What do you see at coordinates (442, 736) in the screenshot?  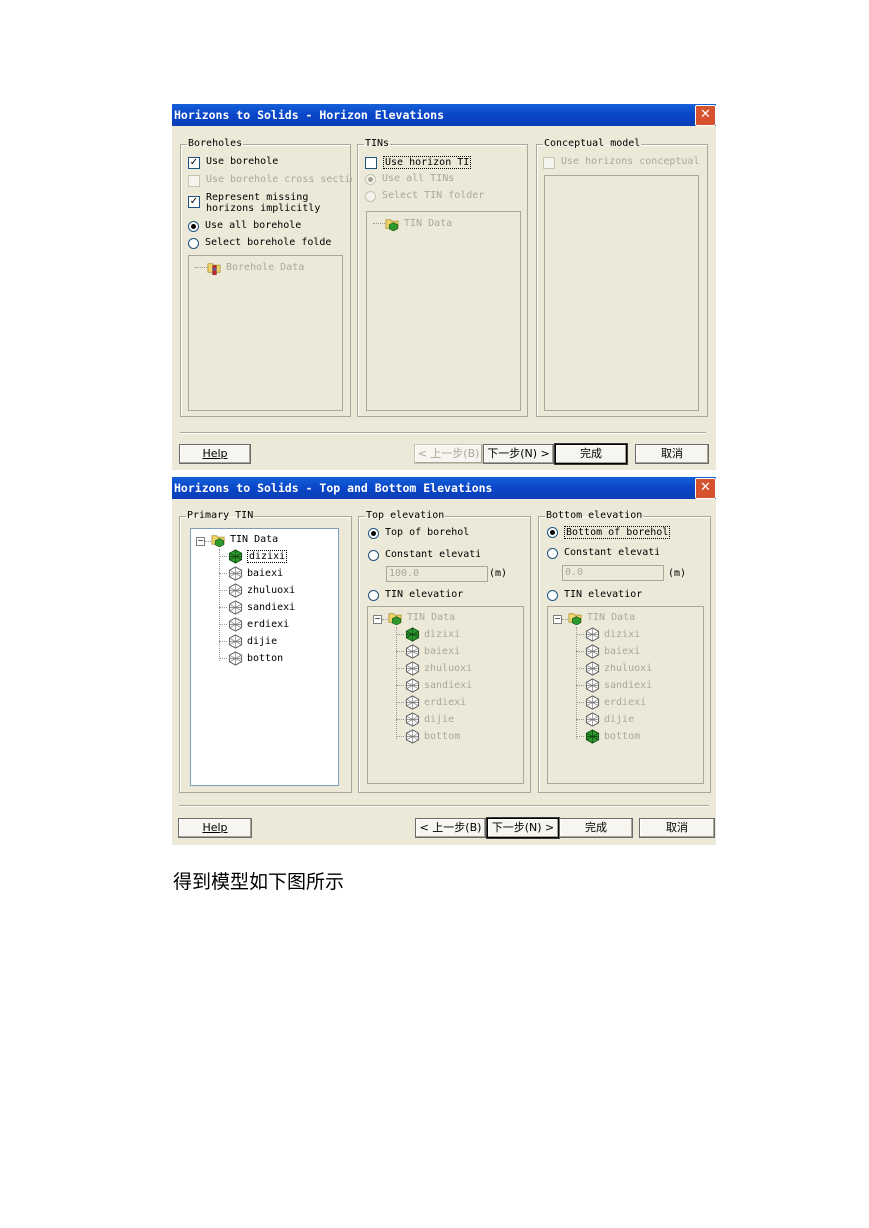 I see `tree-item-label: bottom` at bounding box center [442, 736].